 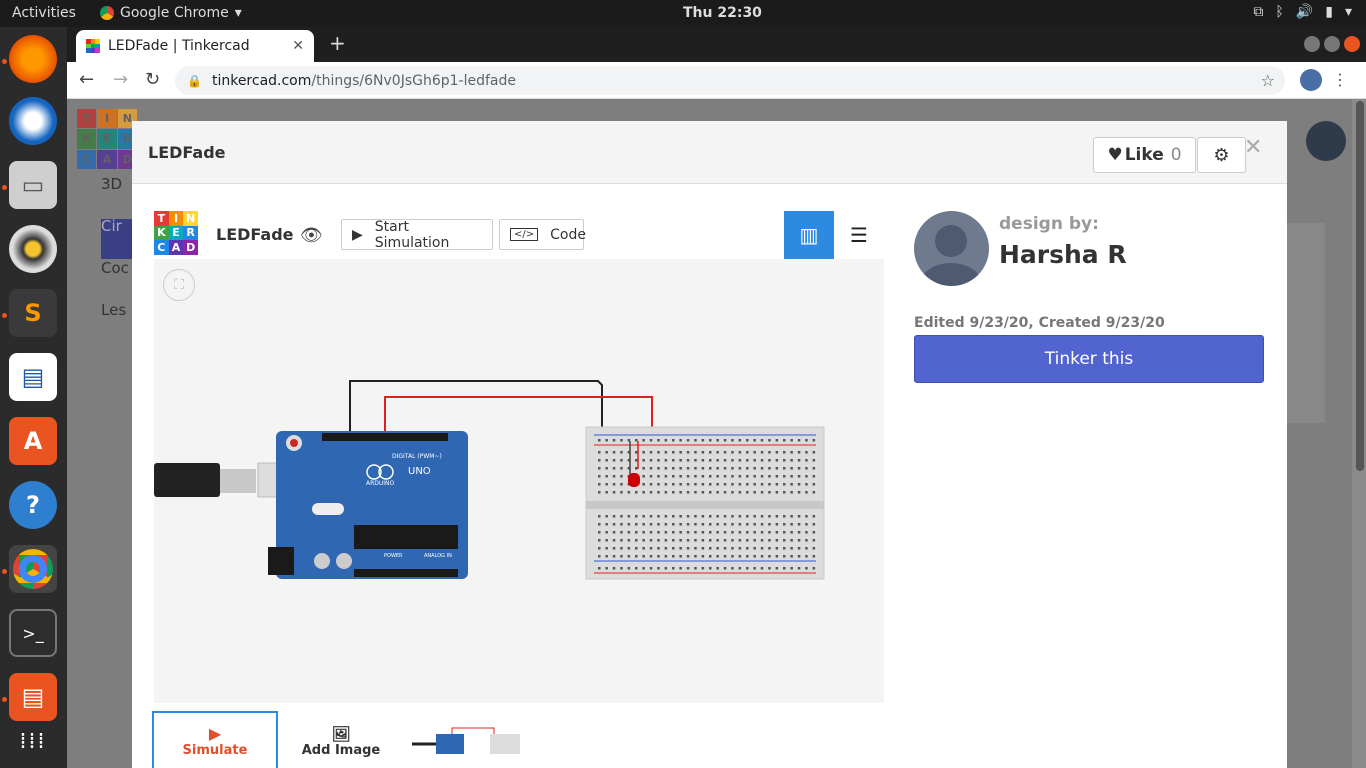 What do you see at coordinates (1352, 44) in the screenshot?
I see `close-window-button` at bounding box center [1352, 44].